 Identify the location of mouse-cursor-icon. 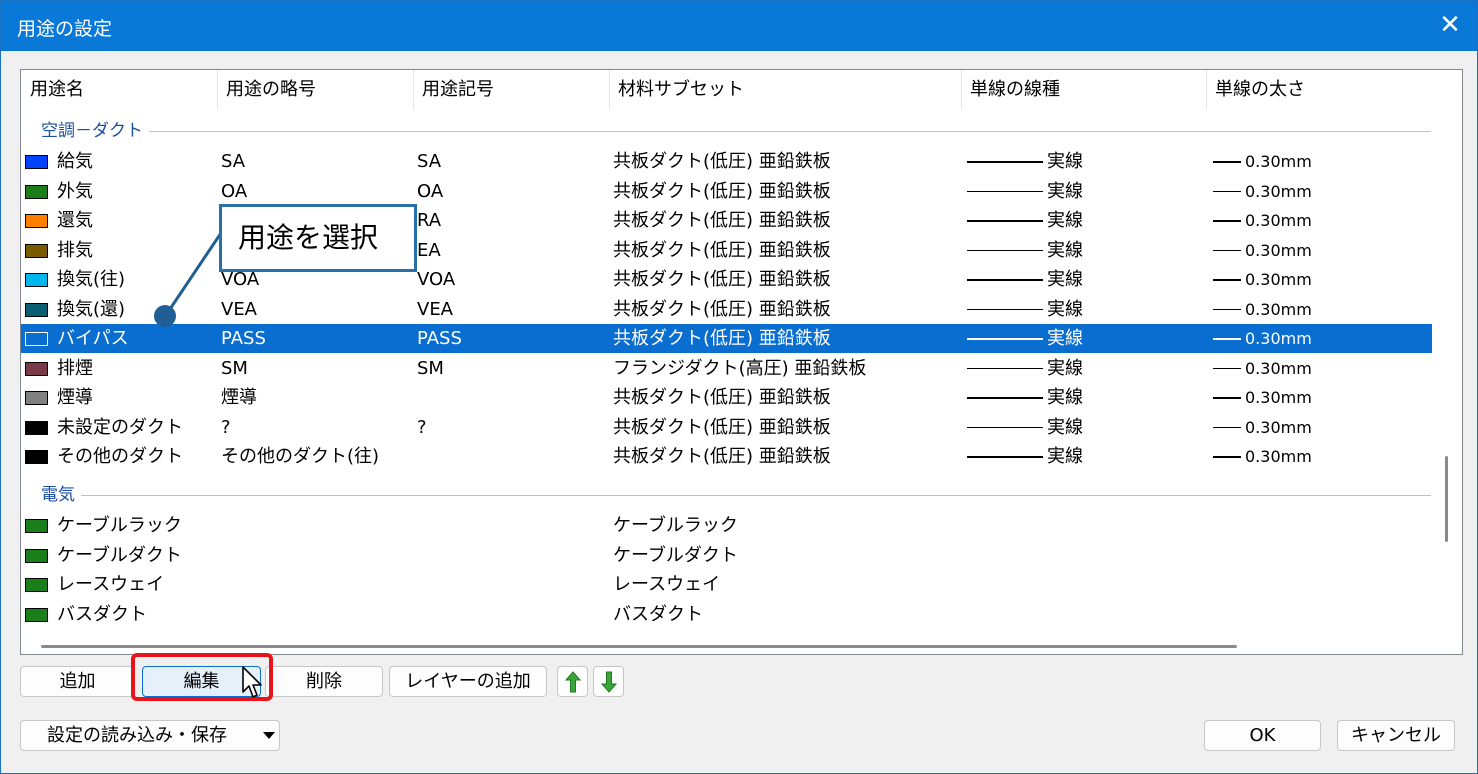
(252, 682).